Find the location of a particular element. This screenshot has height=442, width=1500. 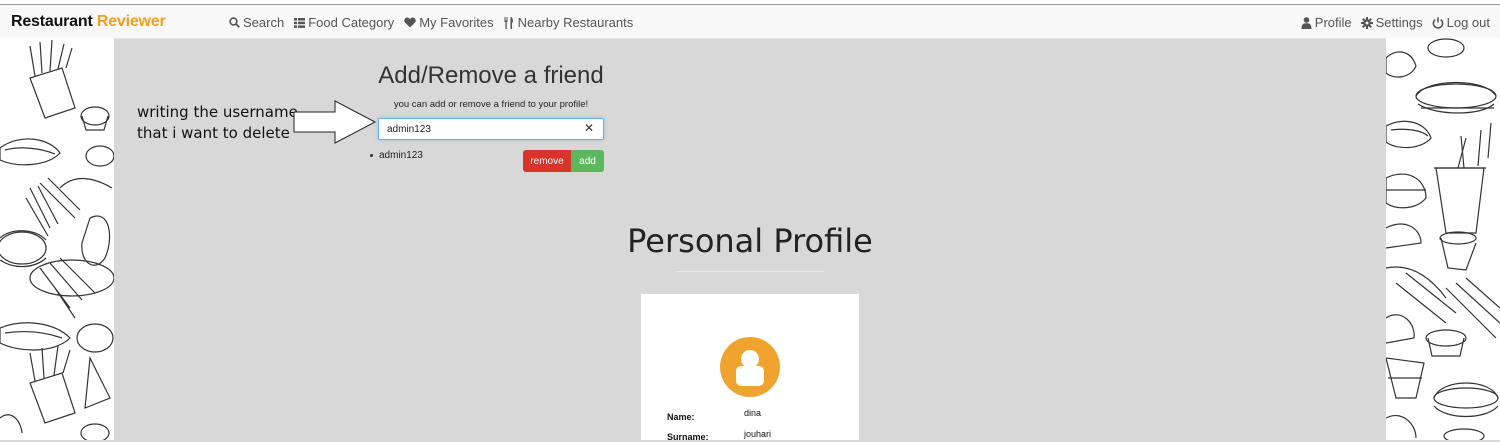

nav-search: Search is located at coordinates (256, 22).